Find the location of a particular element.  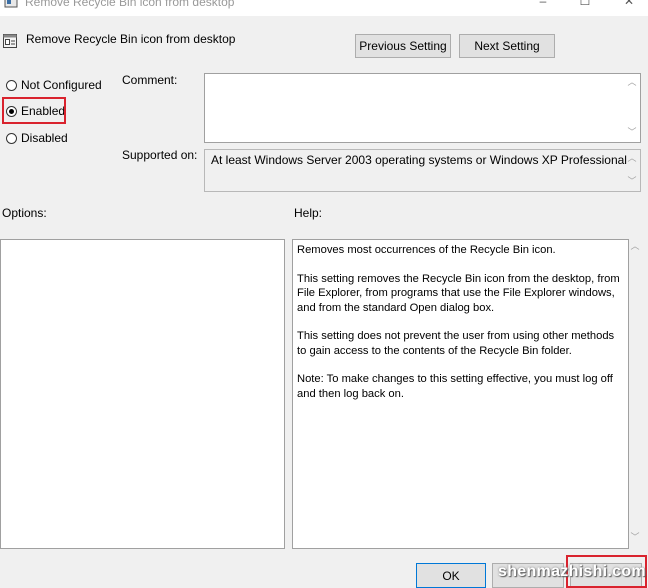

supported-scroll-down-icon: ﹀ is located at coordinates (632, 181).